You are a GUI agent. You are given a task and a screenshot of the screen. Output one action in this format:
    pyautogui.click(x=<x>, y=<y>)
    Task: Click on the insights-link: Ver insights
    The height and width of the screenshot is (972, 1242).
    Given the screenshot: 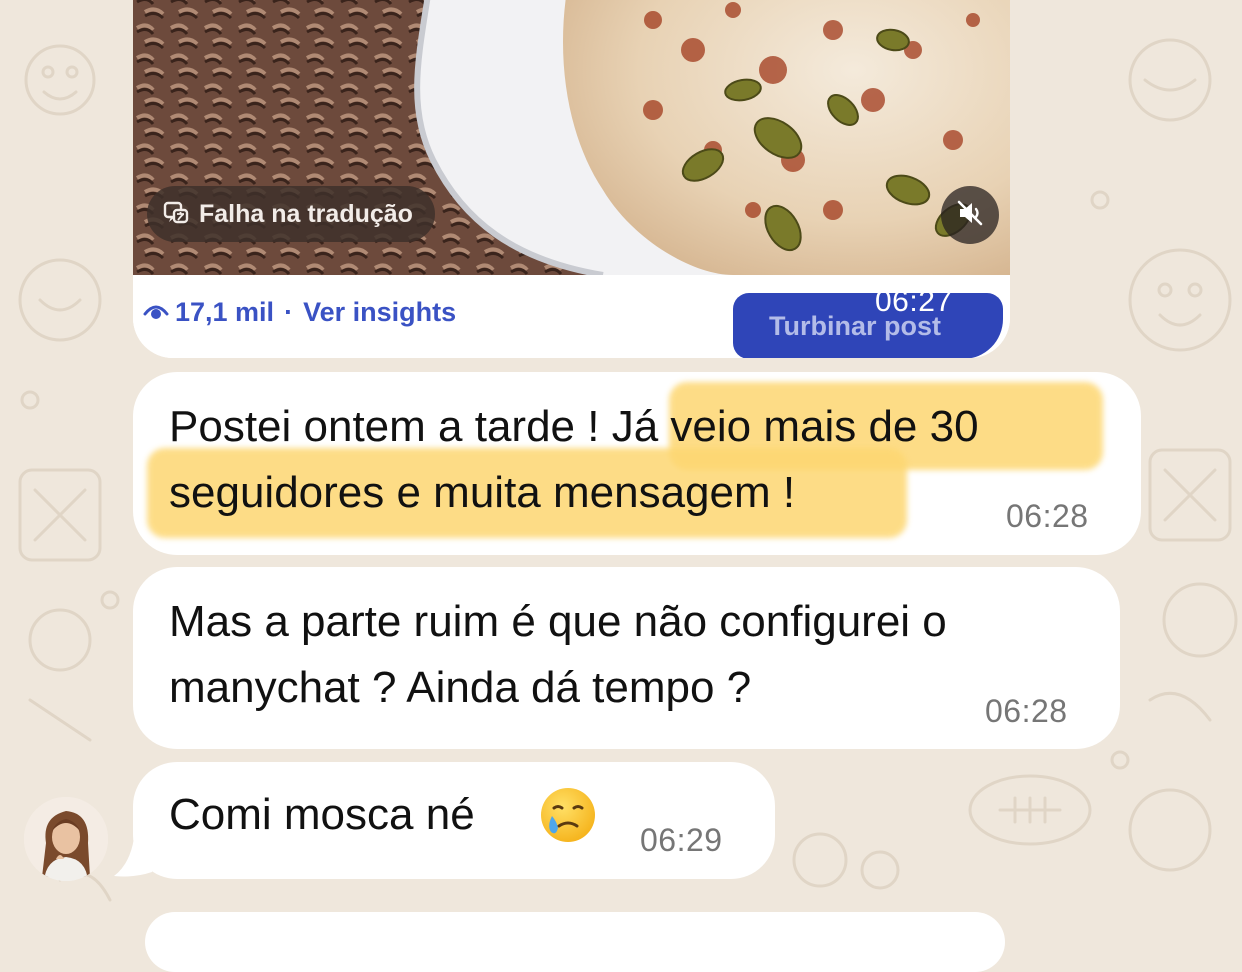 What is the action you would take?
    pyautogui.click(x=379, y=312)
    